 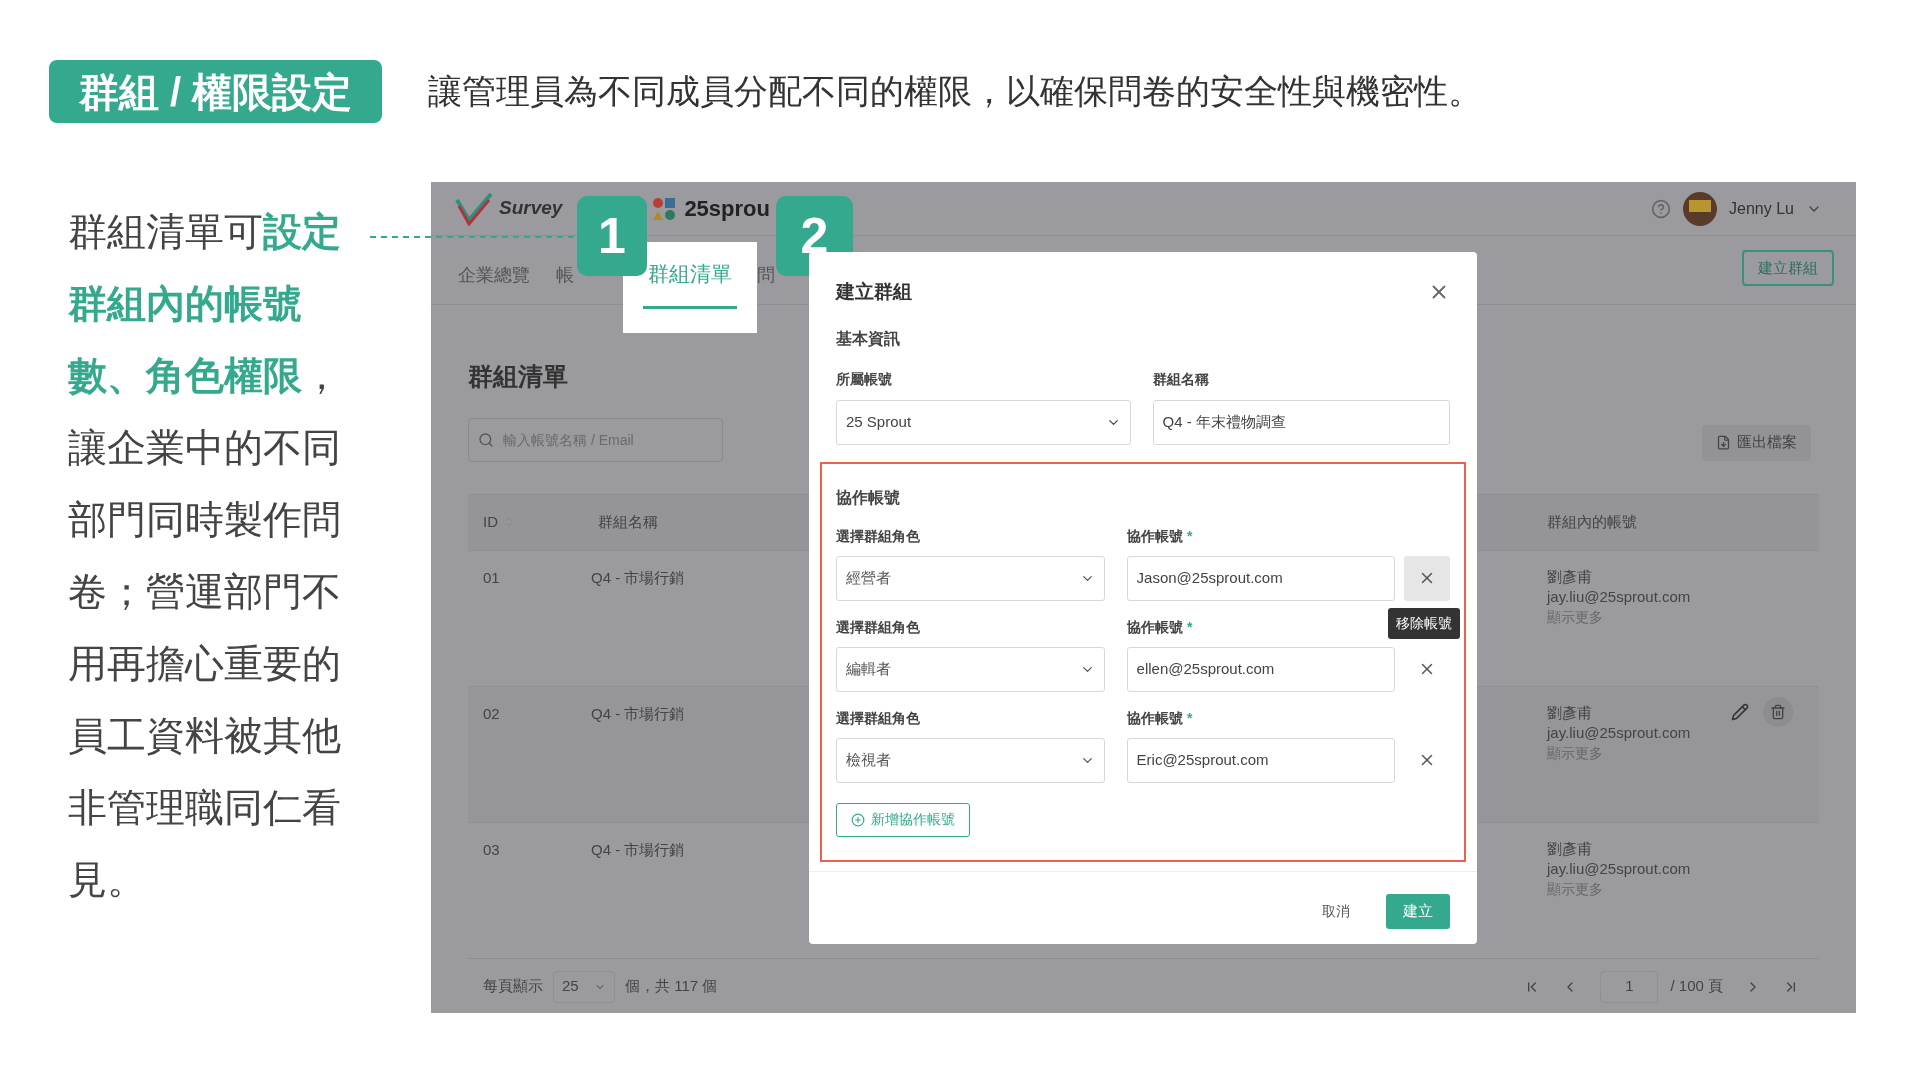 What do you see at coordinates (874, 292) in the screenshot?
I see `dialog-title: 建立群組` at bounding box center [874, 292].